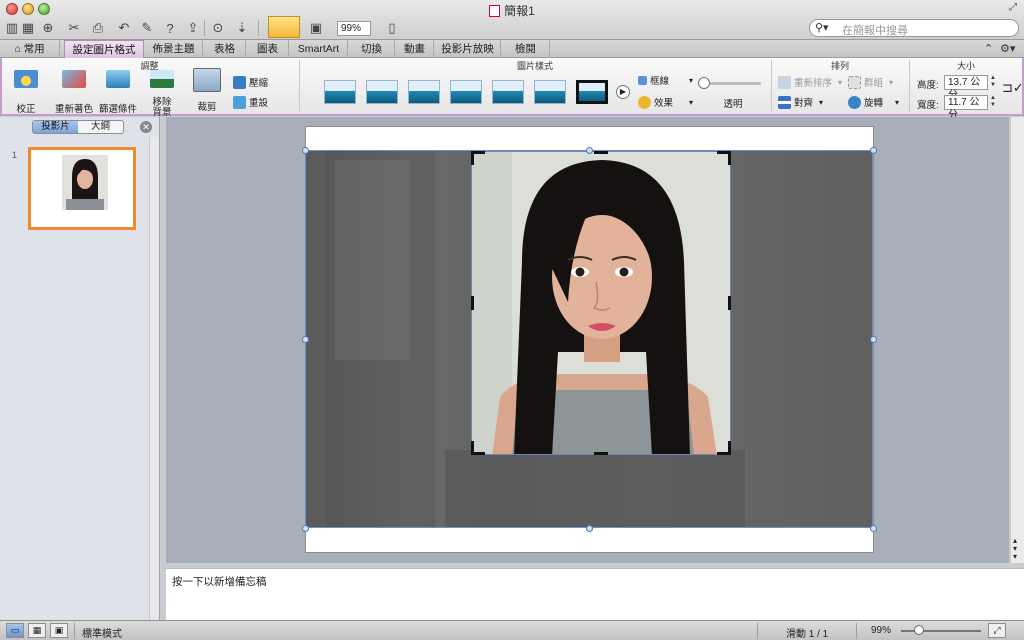  What do you see at coordinates (242, 28) in the screenshot?
I see `more-menu-icon: ⇣` at bounding box center [242, 28].